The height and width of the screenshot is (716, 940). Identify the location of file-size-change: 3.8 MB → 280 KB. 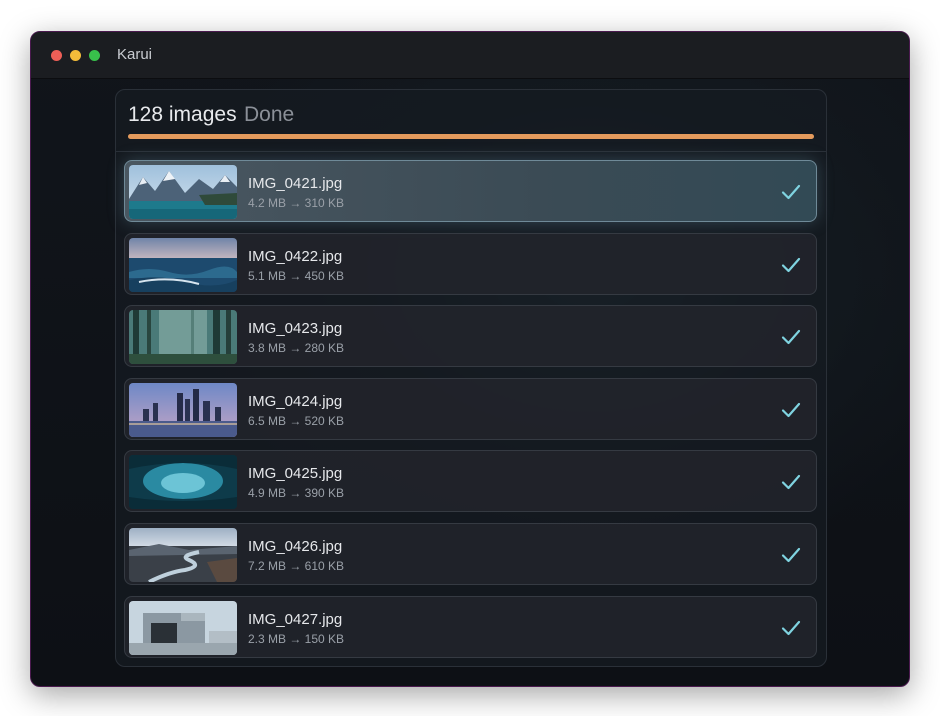
(296, 348).